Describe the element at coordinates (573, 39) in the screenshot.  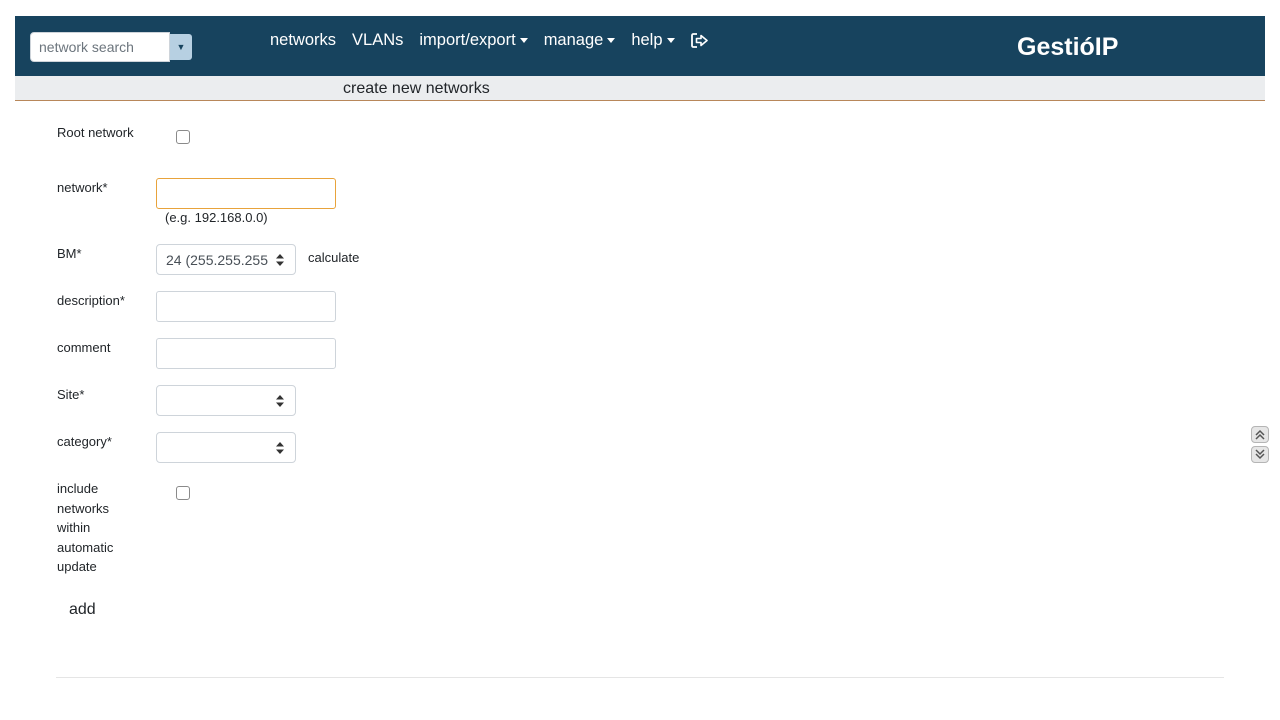
I see `nav-manage-label: manage` at that location.